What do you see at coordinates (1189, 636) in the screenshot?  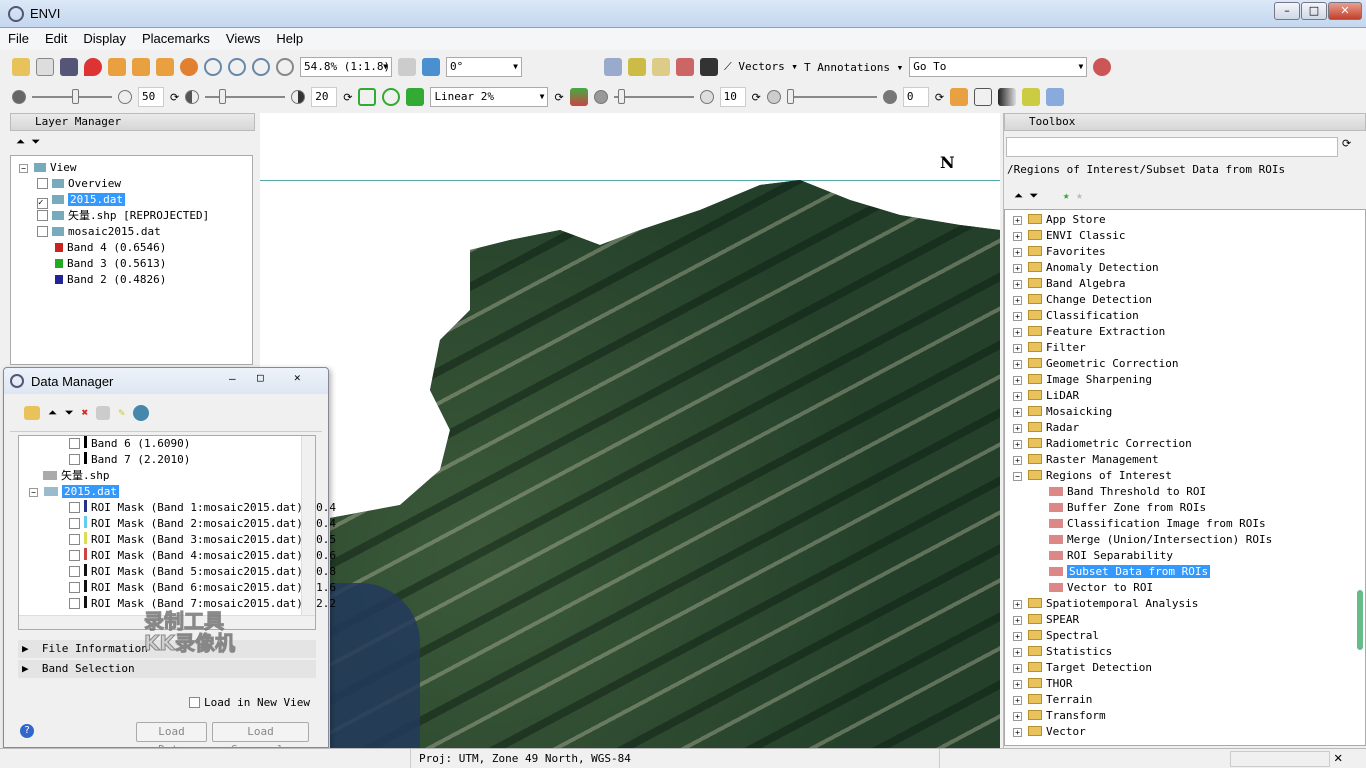 I see `toolbox-folder: + Spectral` at bounding box center [1189, 636].